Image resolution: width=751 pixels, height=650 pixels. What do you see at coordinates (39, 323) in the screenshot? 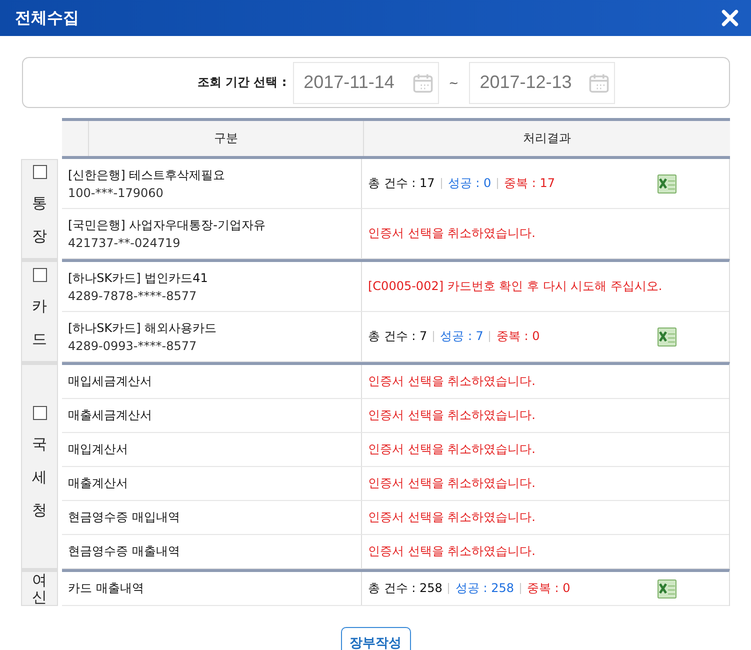
I see `group-label: 카드` at bounding box center [39, 323].